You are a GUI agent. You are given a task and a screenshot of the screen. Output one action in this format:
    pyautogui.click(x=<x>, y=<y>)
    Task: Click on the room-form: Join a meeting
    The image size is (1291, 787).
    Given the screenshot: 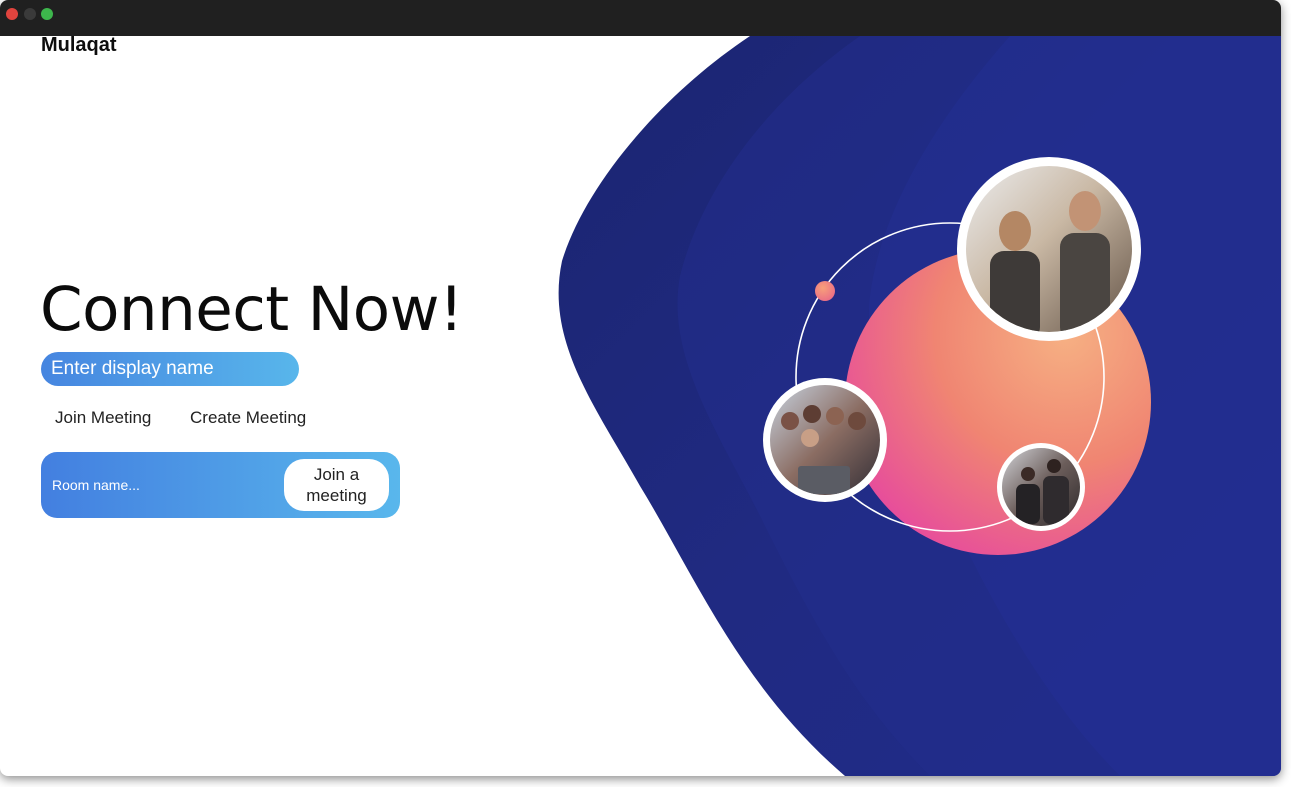 What is the action you would take?
    pyautogui.click(x=220, y=485)
    